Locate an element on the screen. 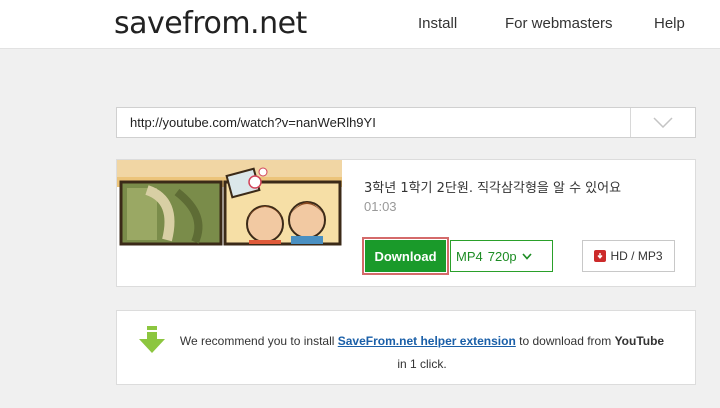  nav-for-webmasters: For webmasters is located at coordinates (559, 23).